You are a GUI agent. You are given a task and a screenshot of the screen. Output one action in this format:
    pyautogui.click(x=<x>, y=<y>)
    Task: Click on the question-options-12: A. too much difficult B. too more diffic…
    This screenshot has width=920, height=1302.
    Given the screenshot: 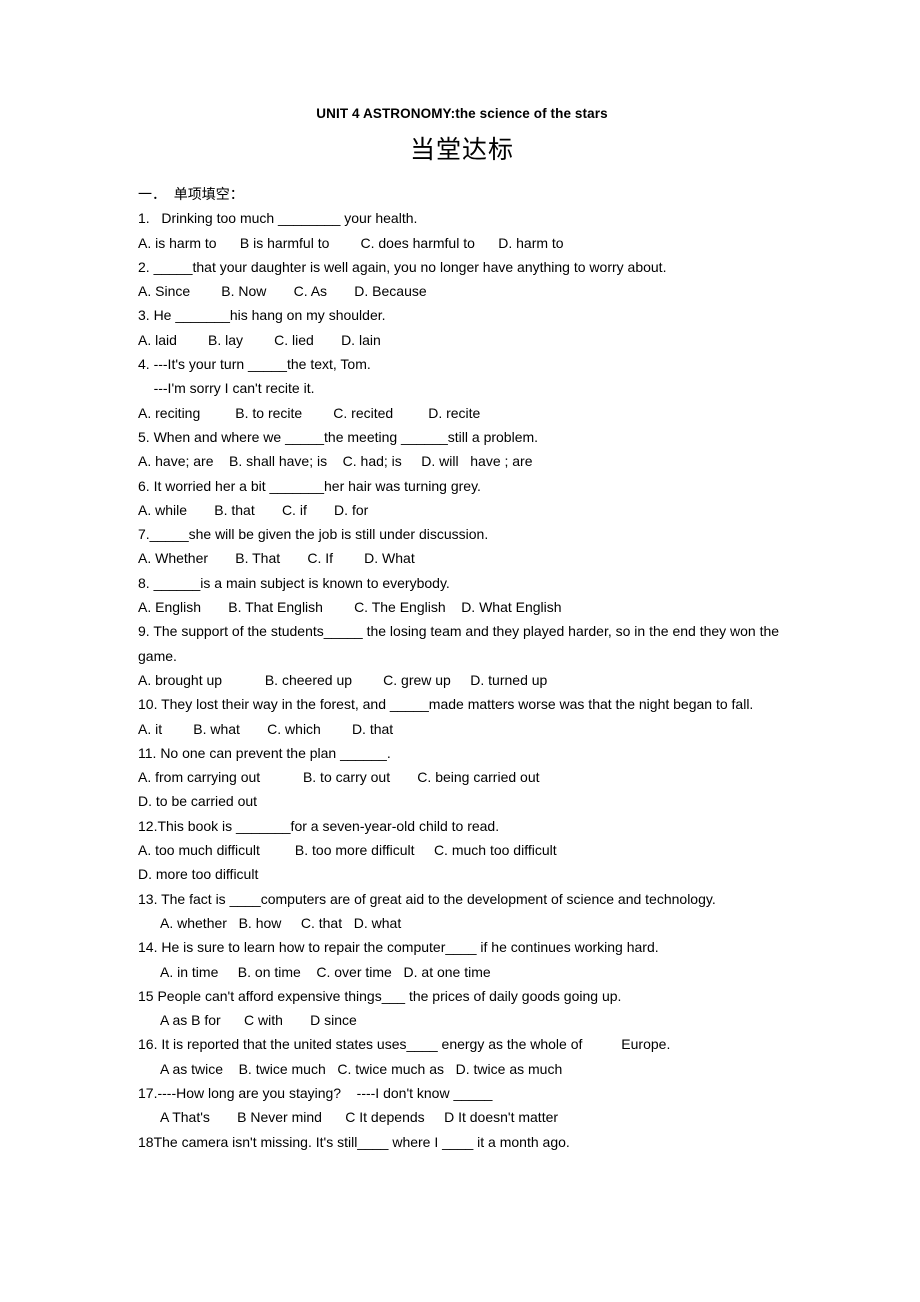 What is the action you would take?
    pyautogui.click(x=347, y=850)
    